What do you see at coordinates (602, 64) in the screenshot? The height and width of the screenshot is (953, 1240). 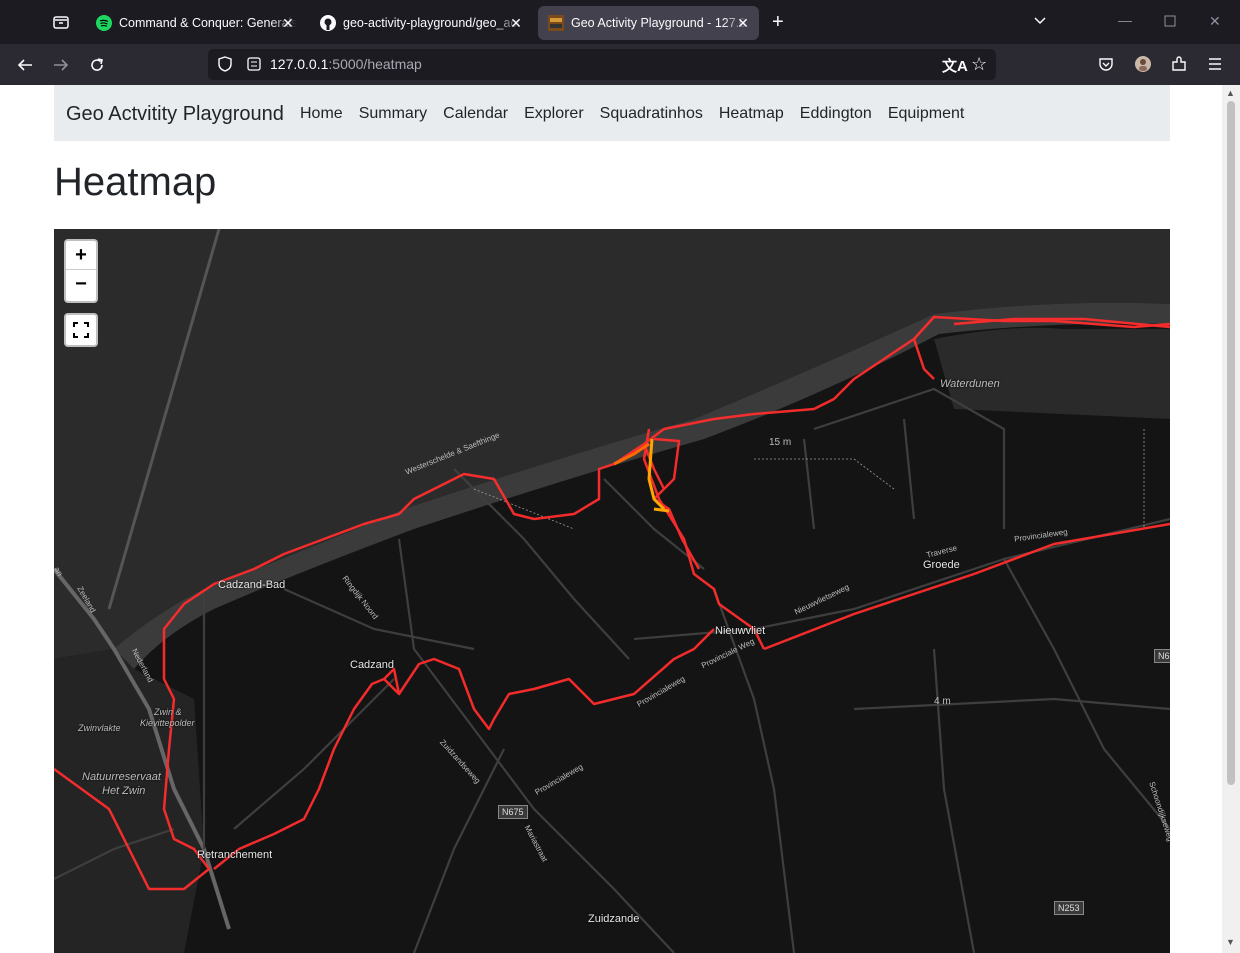 I see `url-bar: 127.0.0.1:5000/heatmap 文A ☆` at bounding box center [602, 64].